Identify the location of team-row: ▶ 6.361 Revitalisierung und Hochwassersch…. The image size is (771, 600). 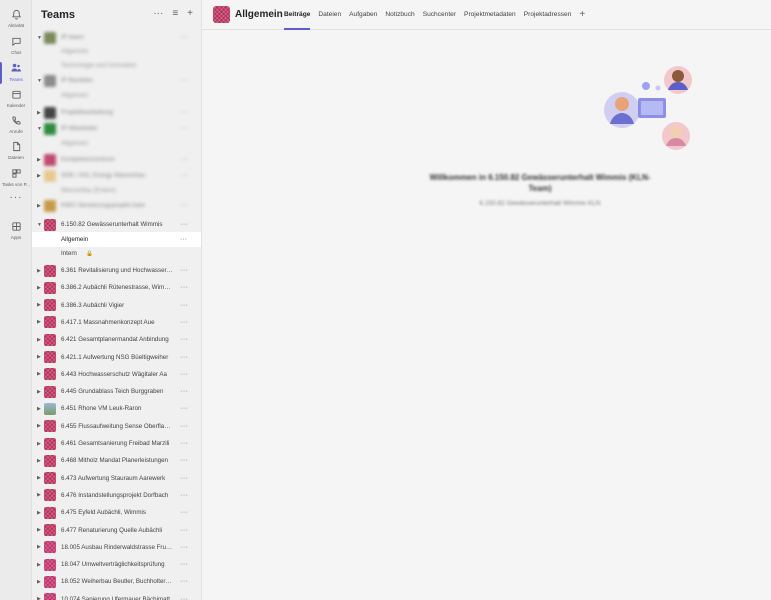
(116, 270).